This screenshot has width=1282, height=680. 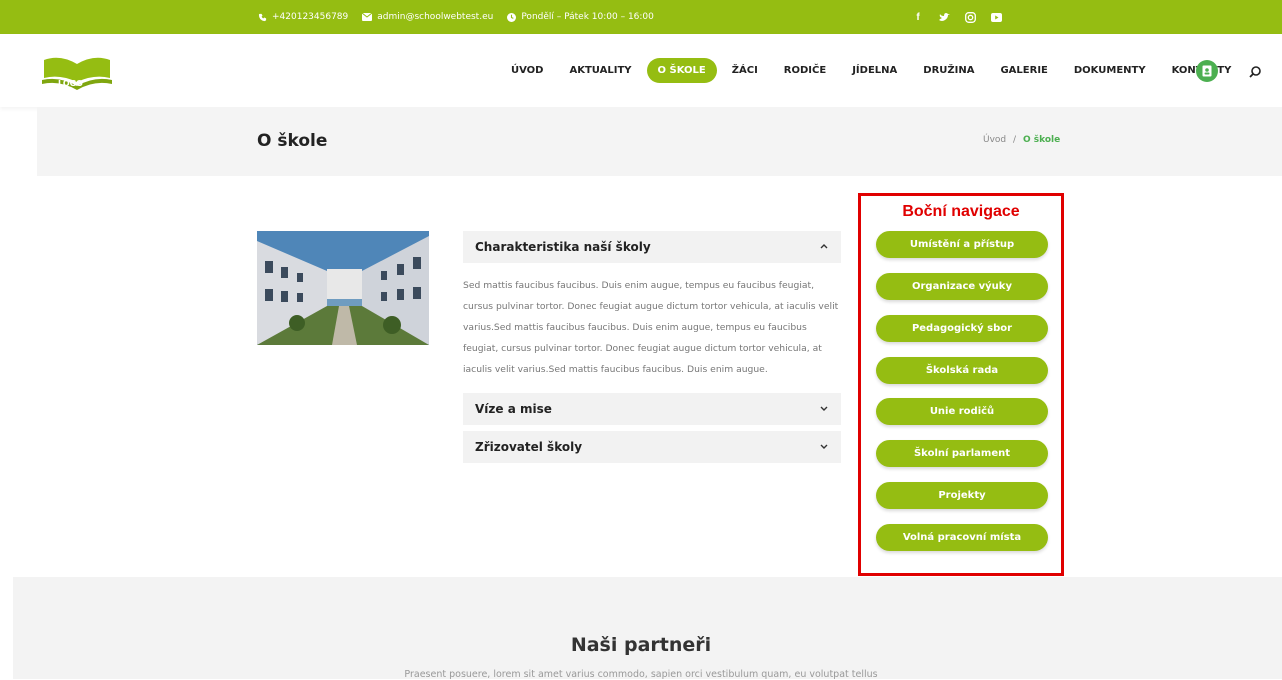 I want to click on nav-item-aktuality: AKTUALITY, so click(x=601, y=70).